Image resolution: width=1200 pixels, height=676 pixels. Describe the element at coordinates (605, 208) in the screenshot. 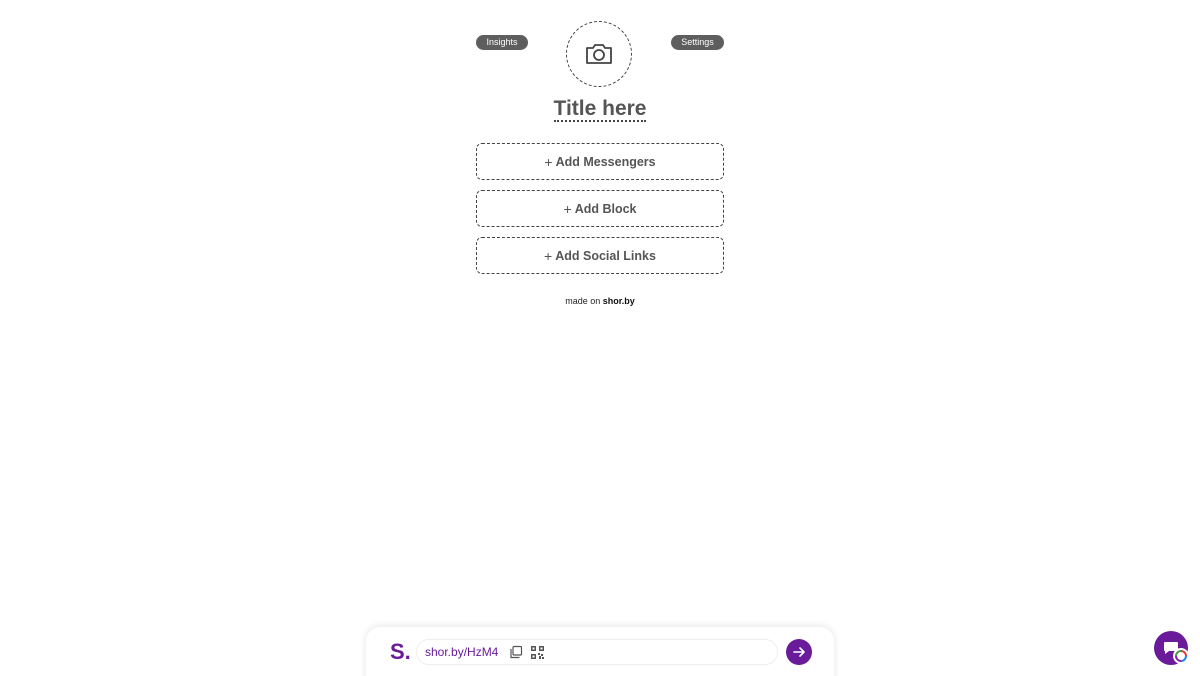

I see `add-block-label: Add Block` at that location.